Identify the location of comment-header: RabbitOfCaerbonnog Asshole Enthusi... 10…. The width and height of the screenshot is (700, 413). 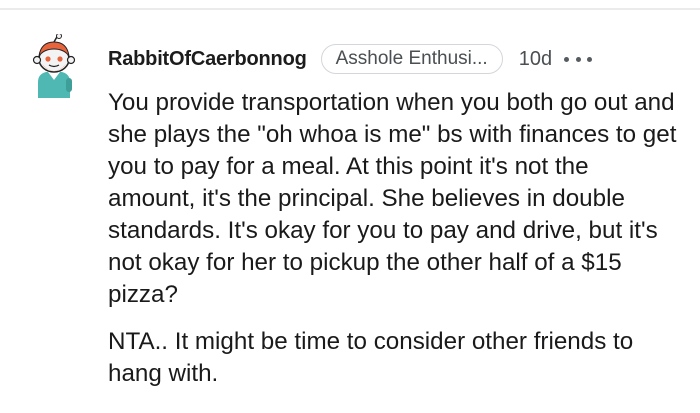
(350, 59).